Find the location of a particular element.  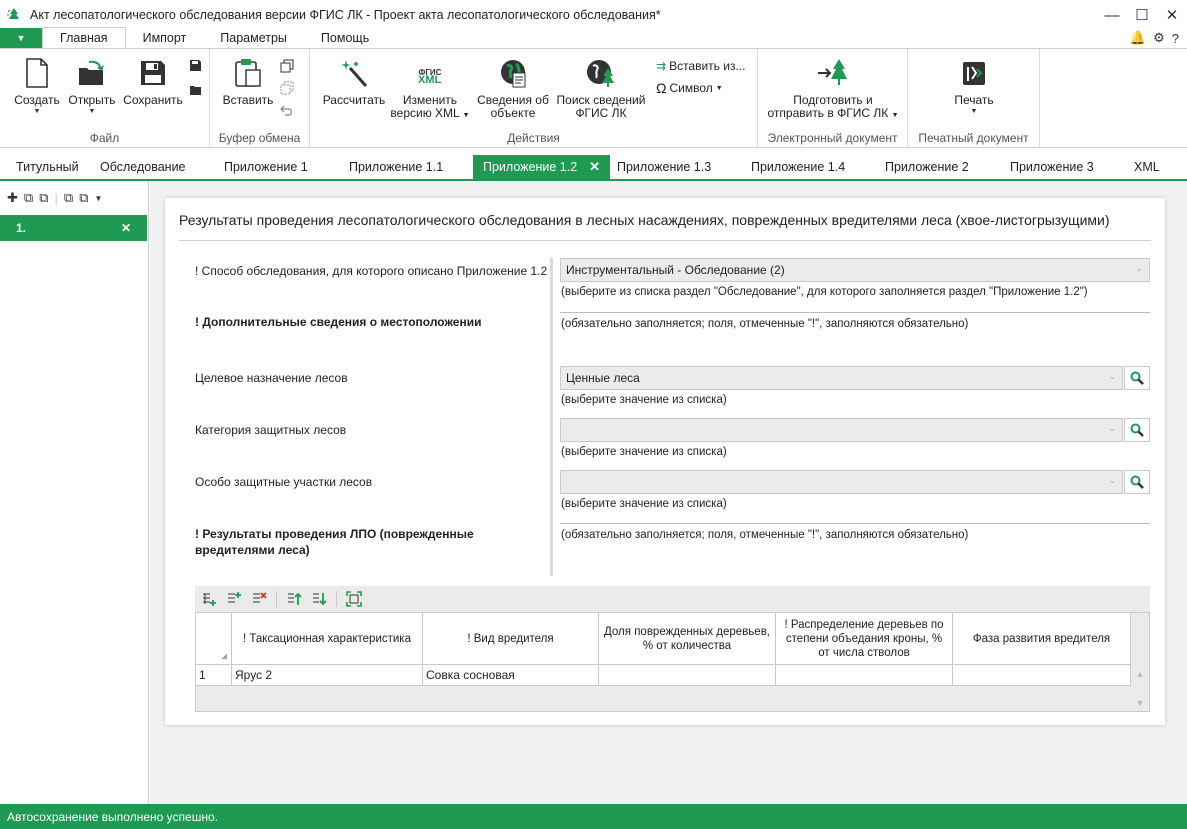

actions-group-label: Действия is located at coordinates (533, 138).